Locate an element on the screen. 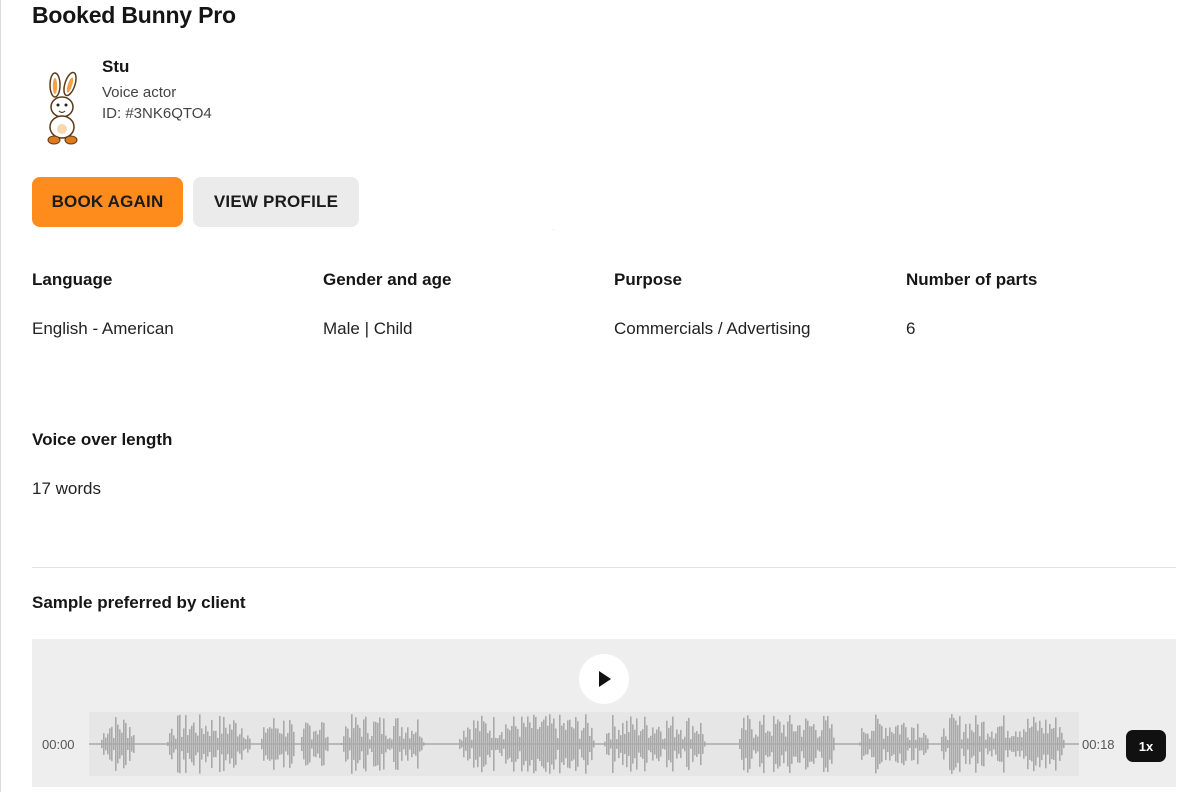  page-title: Booked Bunny Pro is located at coordinates (134, 15).